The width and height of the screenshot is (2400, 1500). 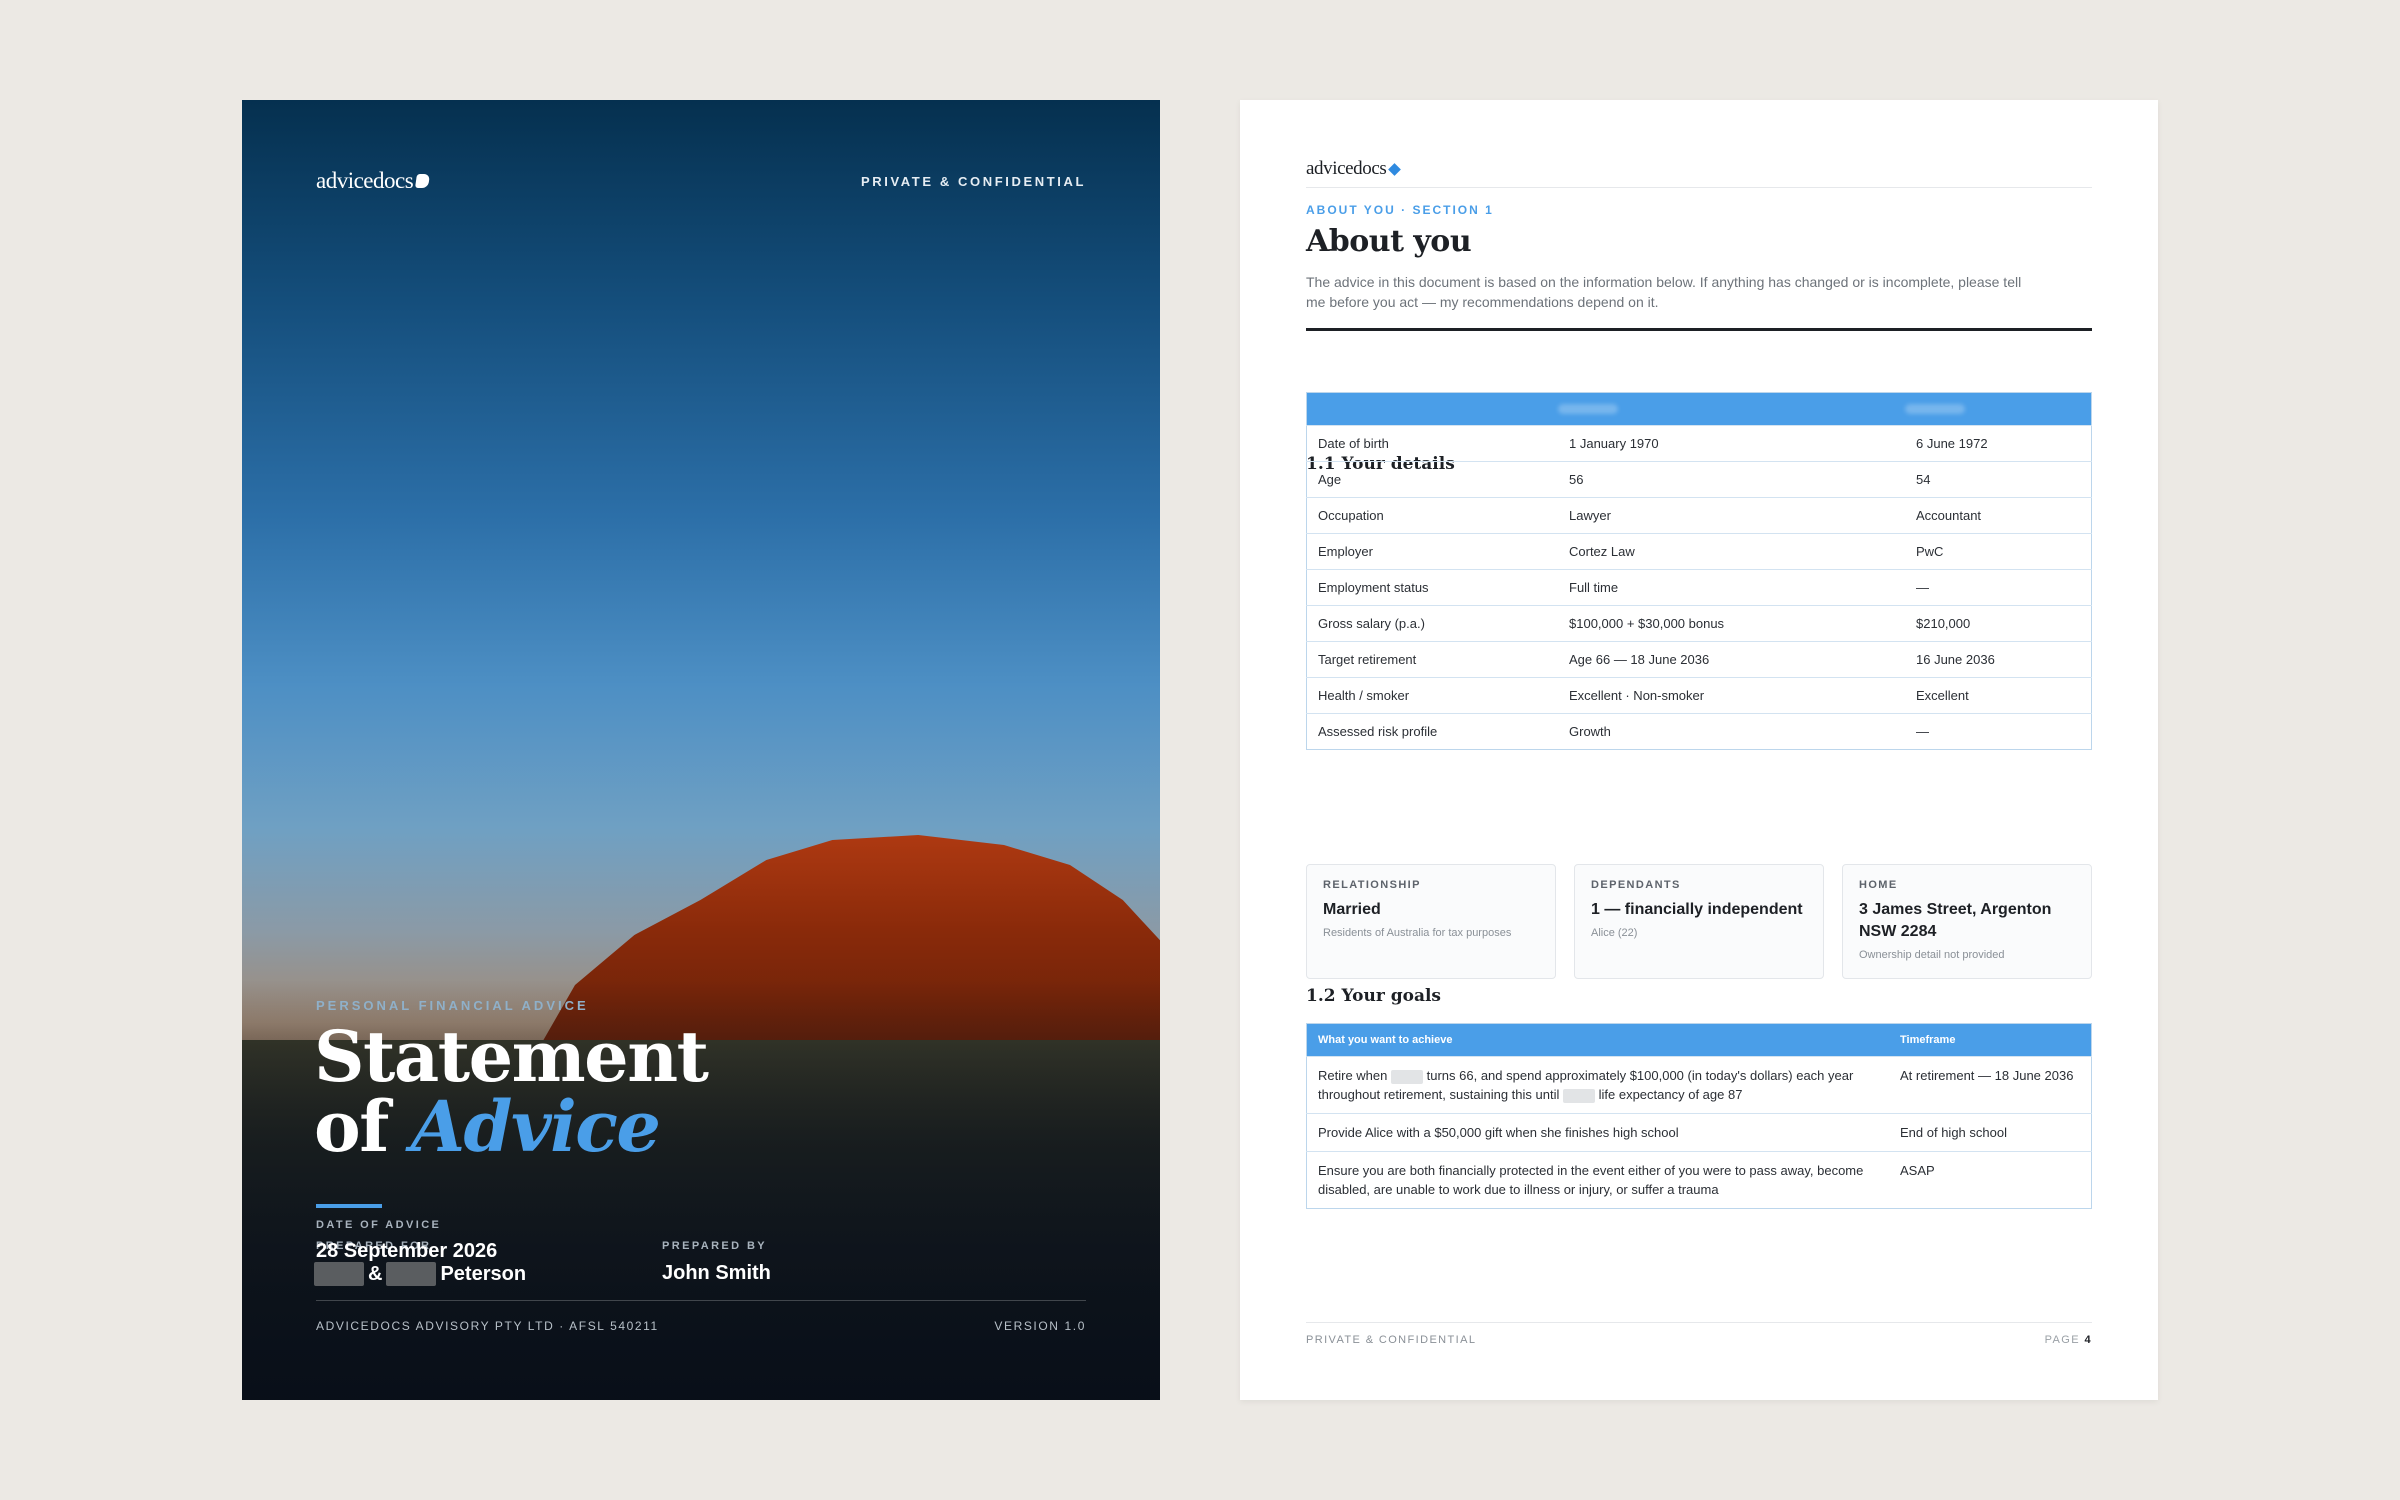 I want to click on card-label: RELATIONSHIP, so click(x=1372, y=885).